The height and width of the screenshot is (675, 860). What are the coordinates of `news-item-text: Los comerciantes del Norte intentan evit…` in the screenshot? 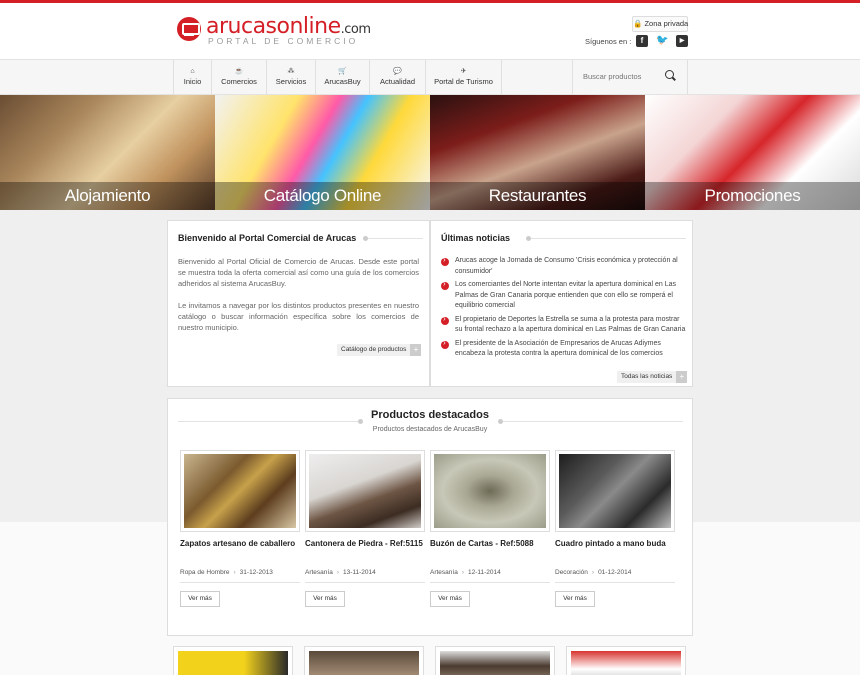 It's located at (566, 295).